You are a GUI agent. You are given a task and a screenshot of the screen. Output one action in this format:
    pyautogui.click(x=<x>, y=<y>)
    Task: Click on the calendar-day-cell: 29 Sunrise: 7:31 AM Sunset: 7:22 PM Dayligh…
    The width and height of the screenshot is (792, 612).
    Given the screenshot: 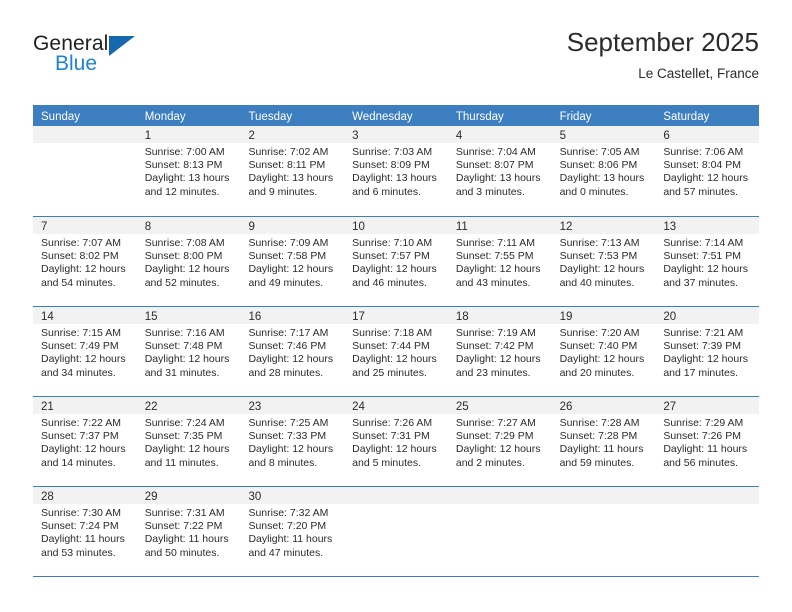 What is the action you would take?
    pyautogui.click(x=188, y=531)
    